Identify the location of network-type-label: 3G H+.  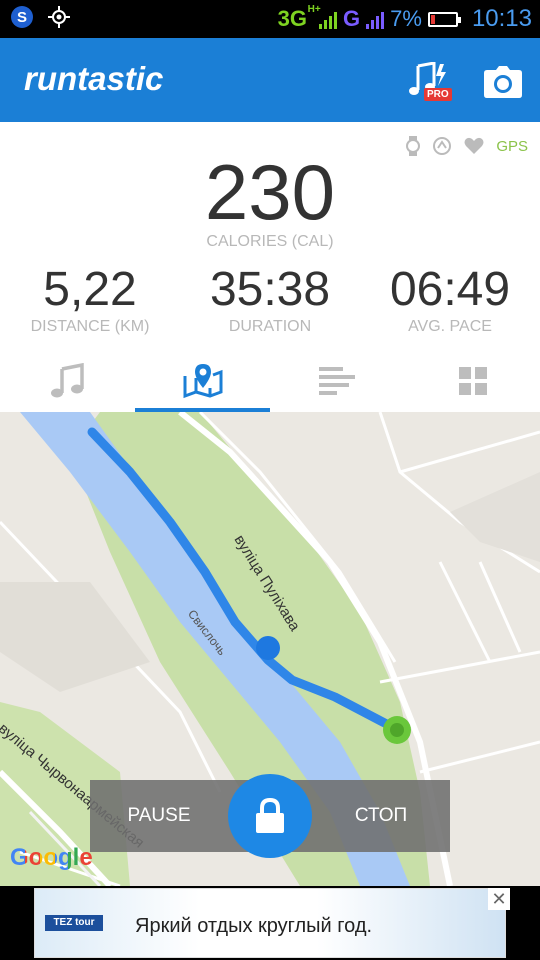
(299, 17).